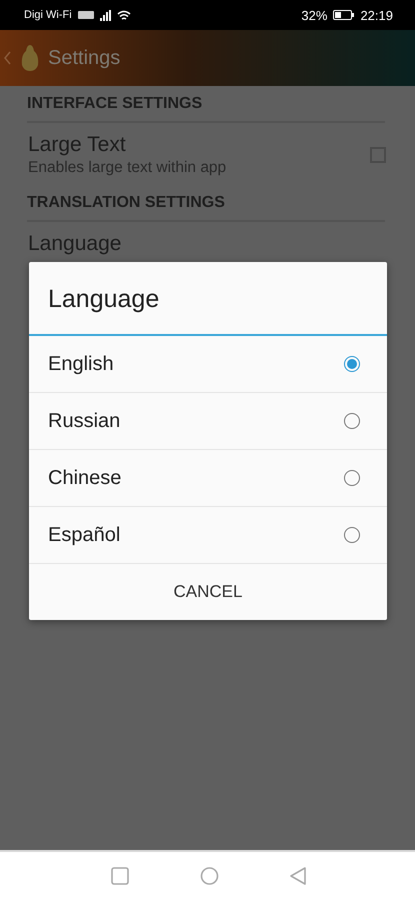  What do you see at coordinates (208, 421) in the screenshot?
I see `language-option: Russian` at bounding box center [208, 421].